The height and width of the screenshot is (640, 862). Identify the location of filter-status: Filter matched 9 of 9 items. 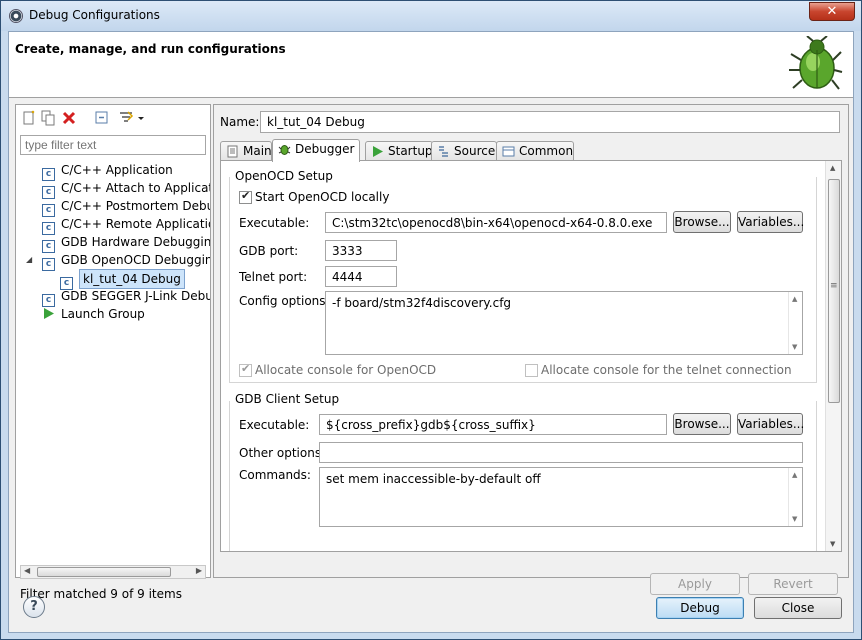
(101, 594).